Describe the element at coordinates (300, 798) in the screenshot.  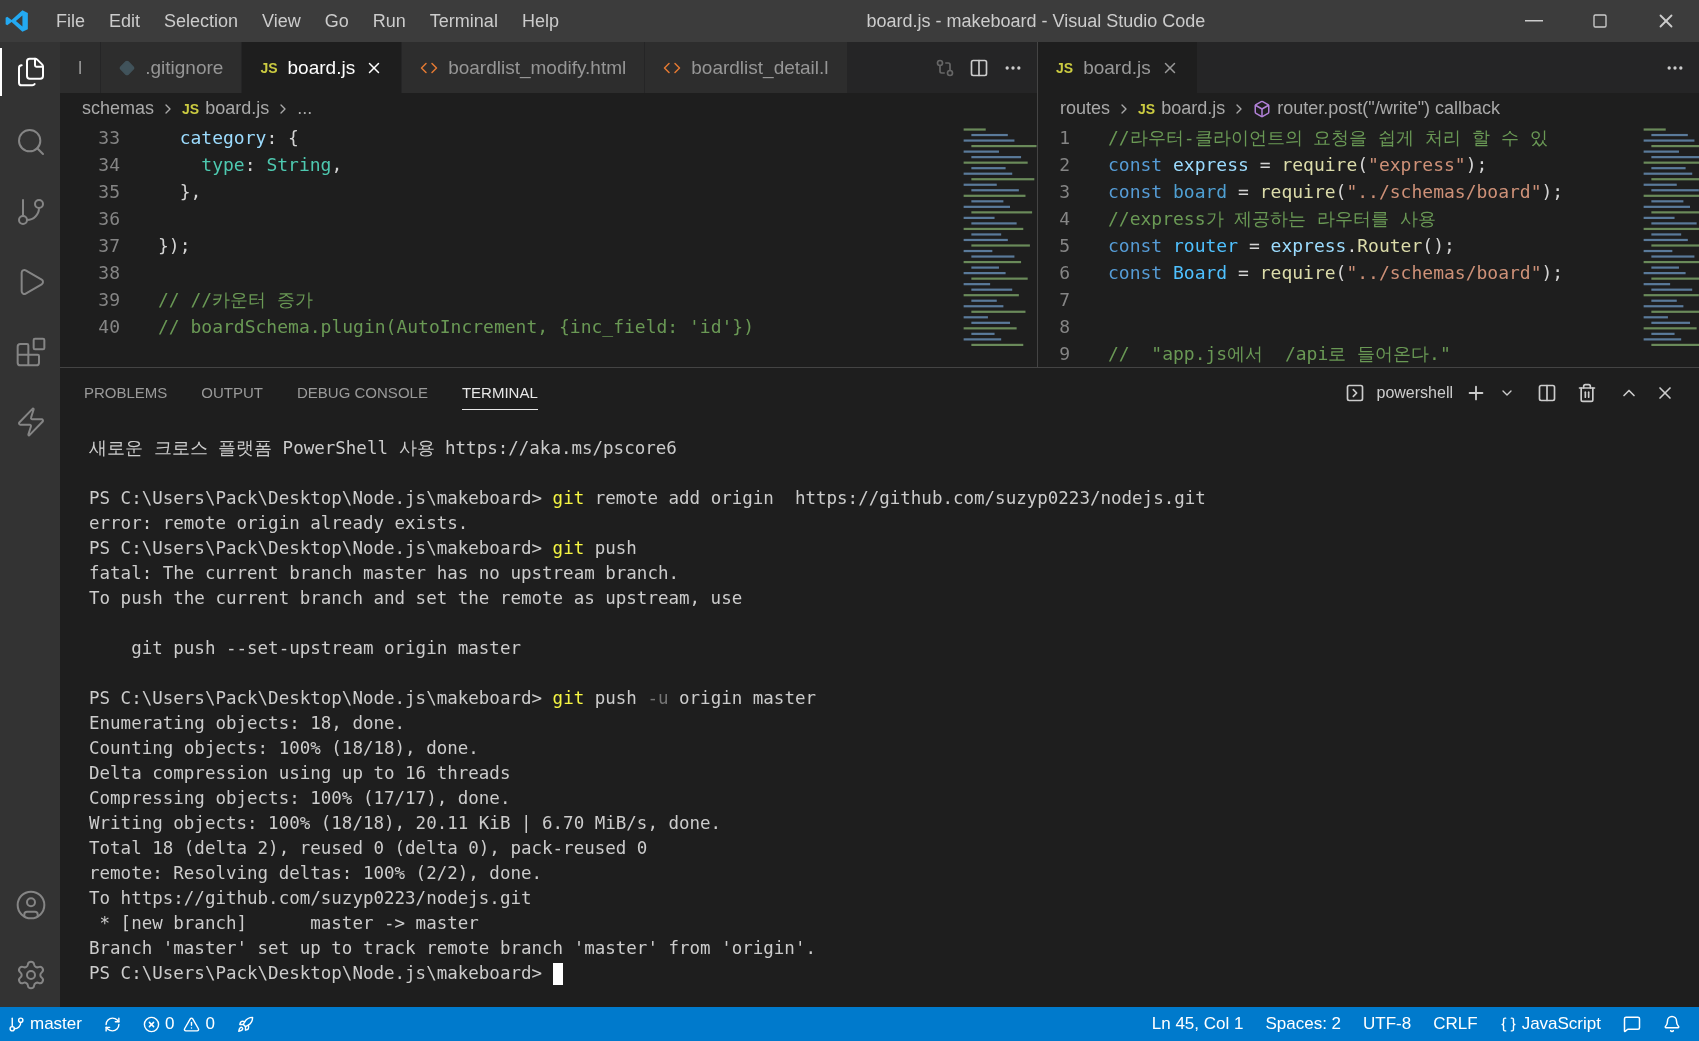
I see `terminal-line: Compressing objects: 100% (17/17), done.` at that location.